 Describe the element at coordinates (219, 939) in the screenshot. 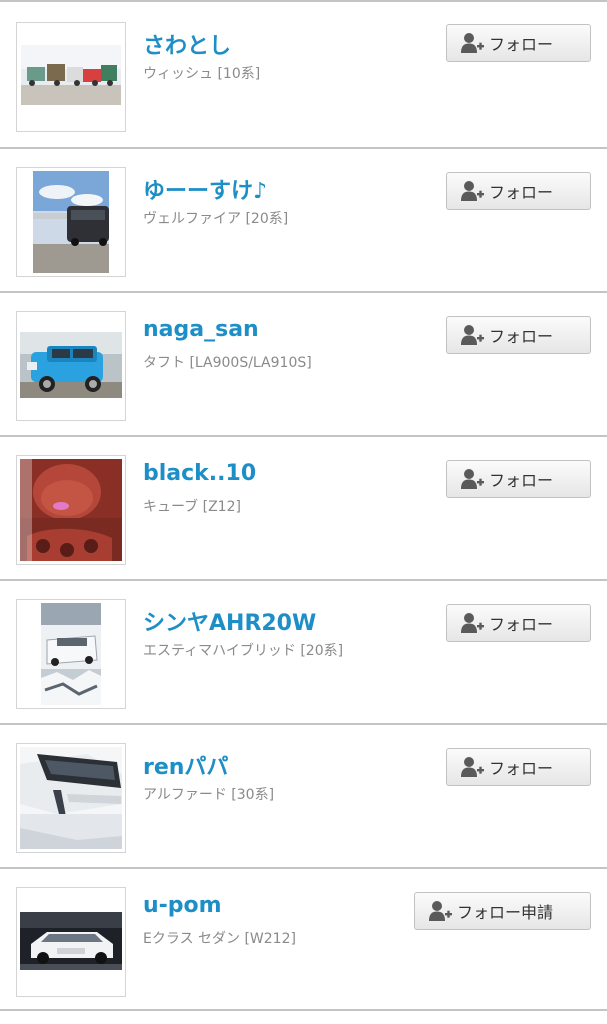

I see `car-model: Eクラス セダン [W212]` at that location.